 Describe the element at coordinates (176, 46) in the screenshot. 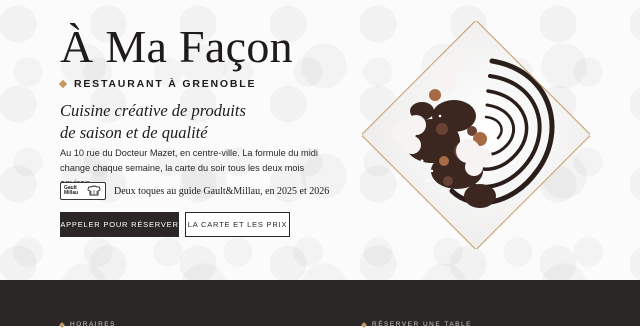

I see `restaurant-title: À Ma Façon` at that location.